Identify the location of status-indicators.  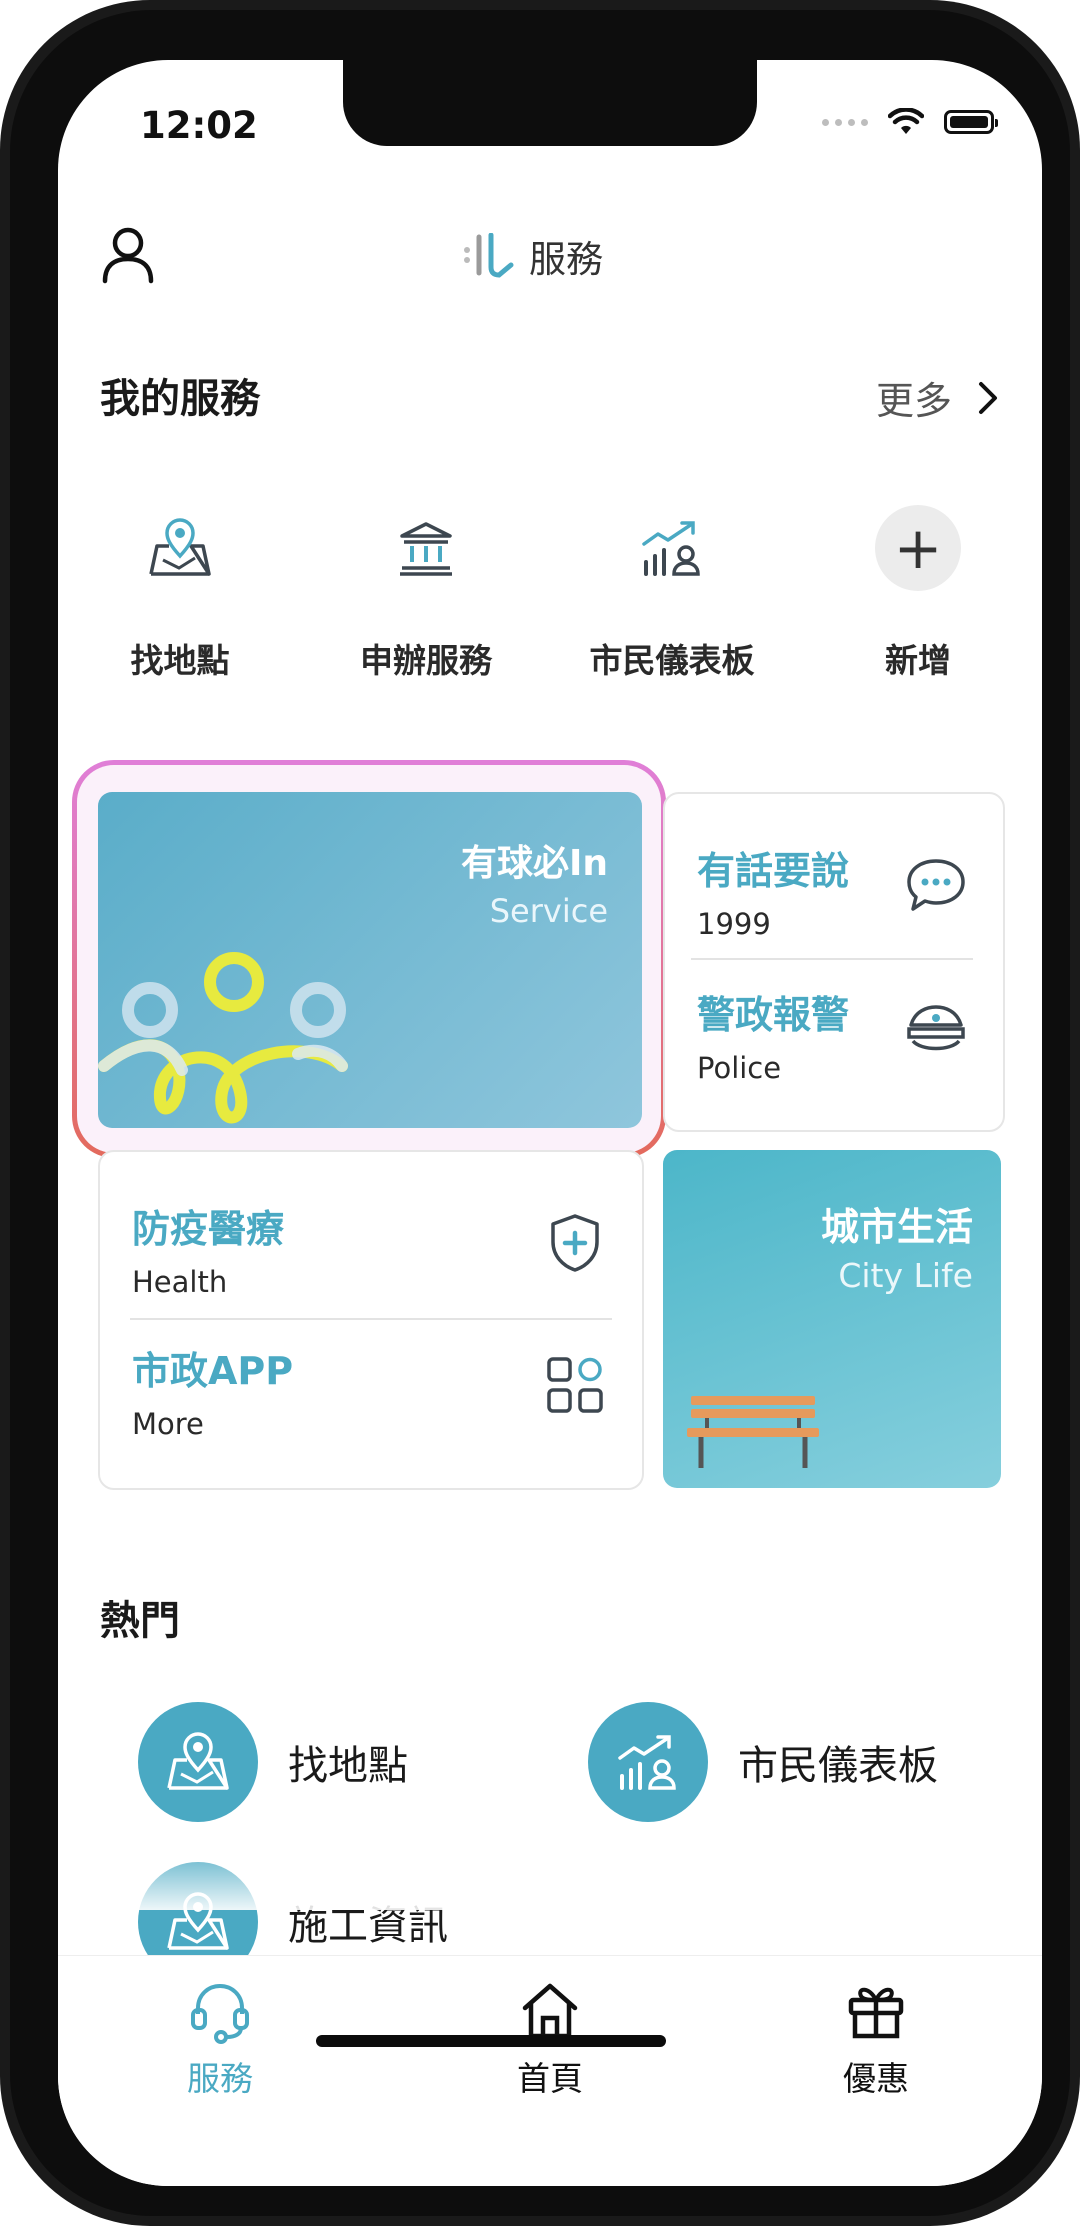
(910, 122).